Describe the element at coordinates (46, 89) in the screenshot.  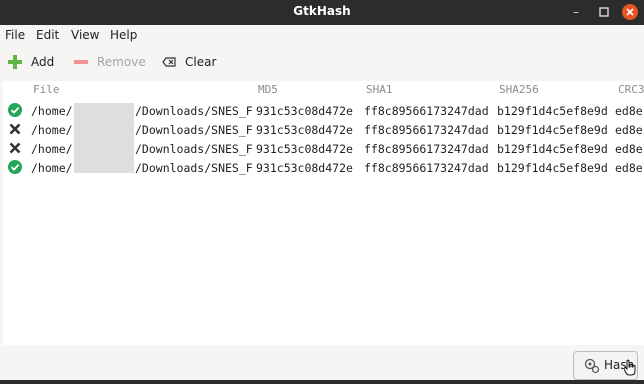
I see `column-header-file: File` at that location.